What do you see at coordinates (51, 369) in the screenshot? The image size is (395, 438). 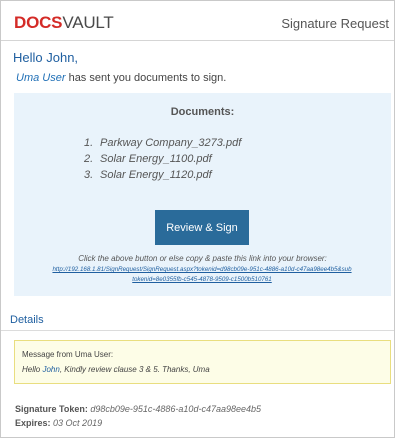 I see `message-recipient-name: John` at bounding box center [51, 369].